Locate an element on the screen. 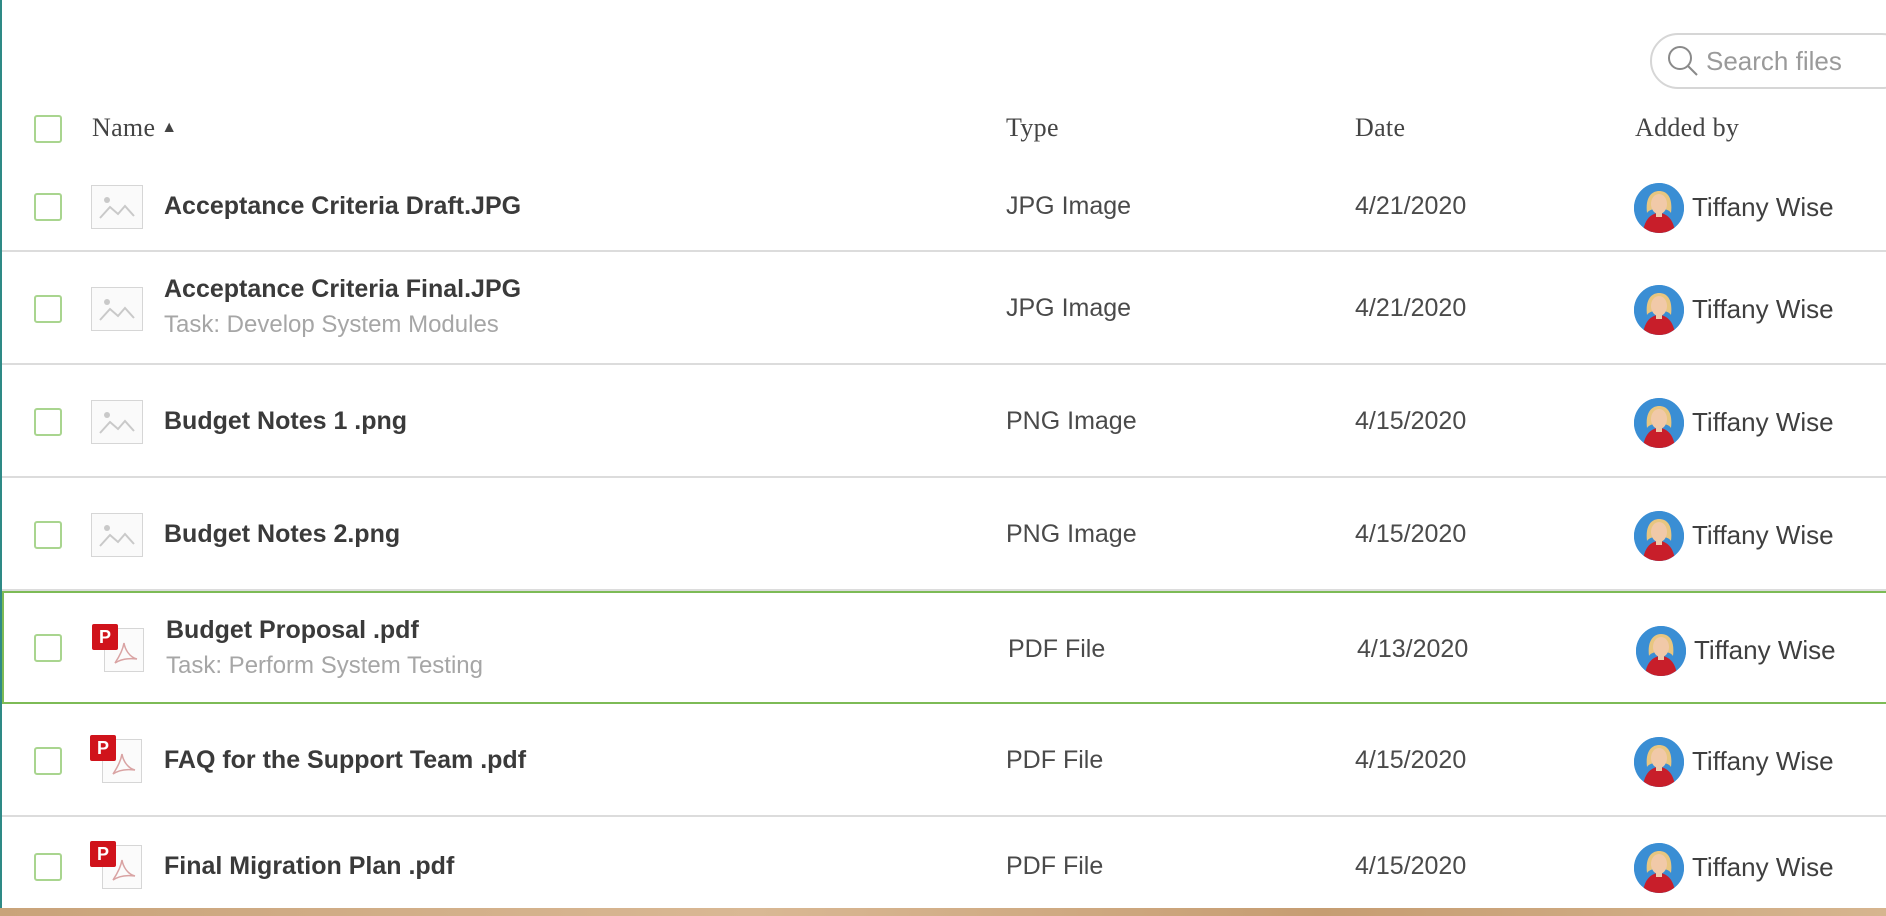 This screenshot has height=916, width=1886. name-column-header: Name ▲ is located at coordinates (134, 128).